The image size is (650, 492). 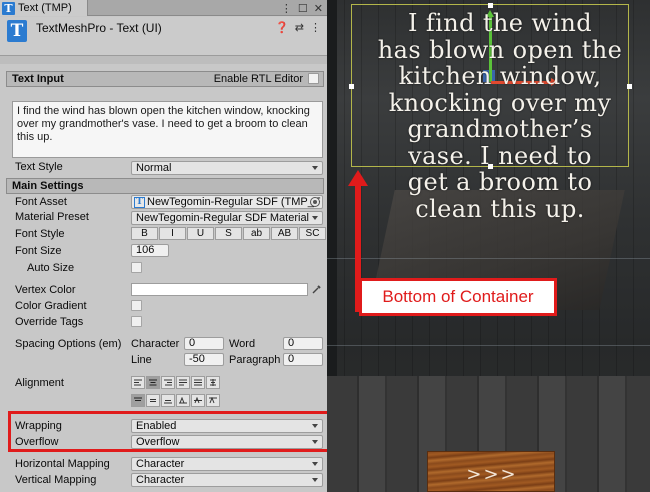 What do you see at coordinates (313, 78) in the screenshot?
I see `rtl-editor-checkbox` at bounding box center [313, 78].